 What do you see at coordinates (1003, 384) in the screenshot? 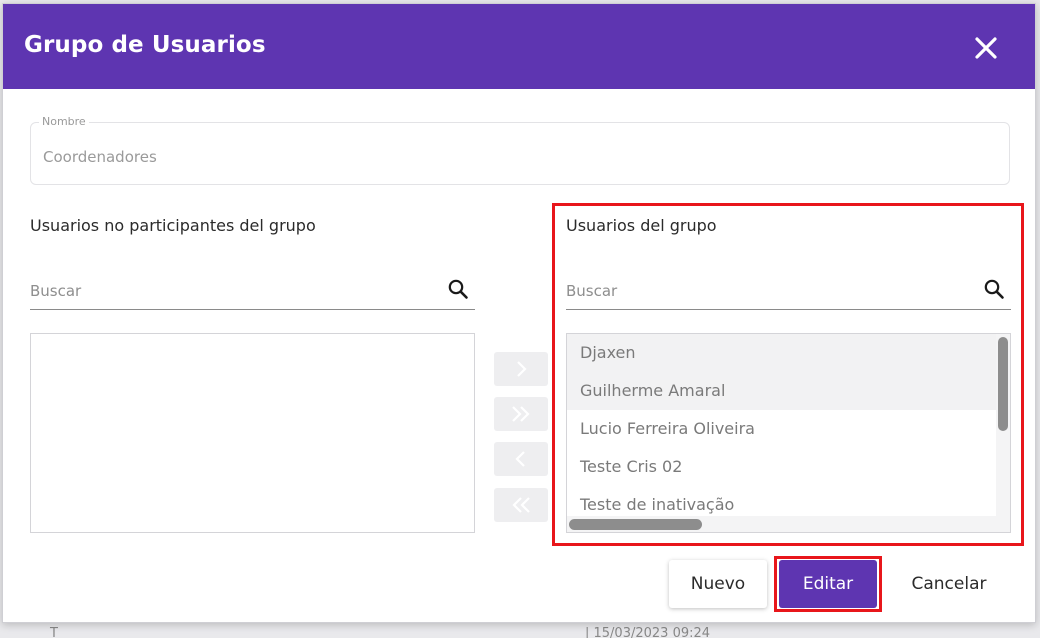
I see `vertical-scrollbar-thumb` at bounding box center [1003, 384].